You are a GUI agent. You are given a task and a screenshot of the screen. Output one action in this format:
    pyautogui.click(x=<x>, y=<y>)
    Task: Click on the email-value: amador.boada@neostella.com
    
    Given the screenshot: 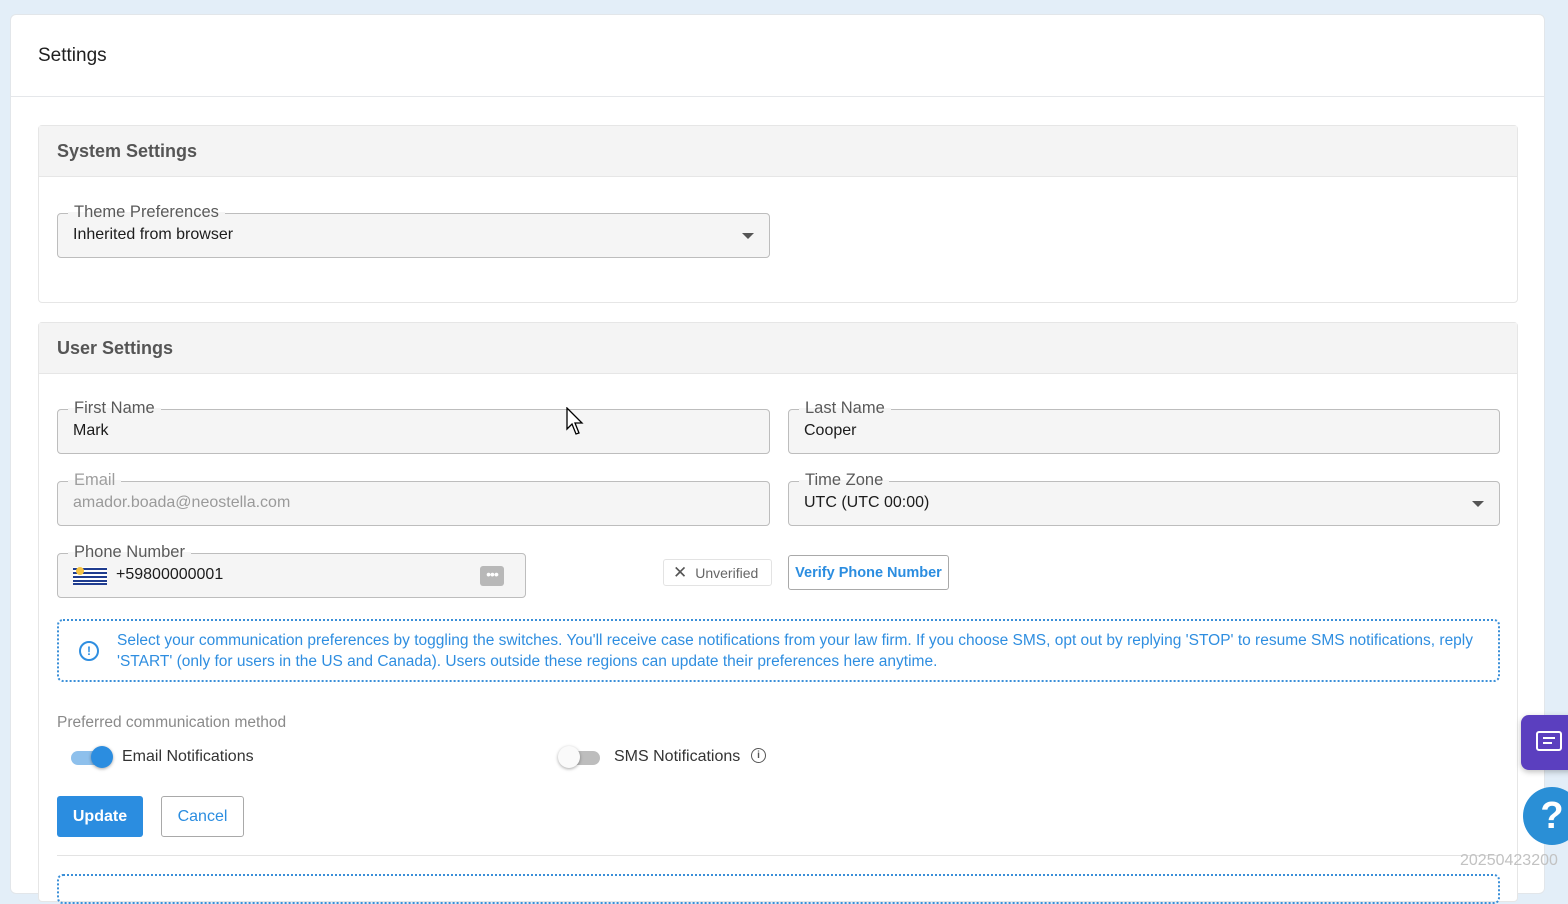 What is the action you would take?
    pyautogui.click(x=182, y=502)
    